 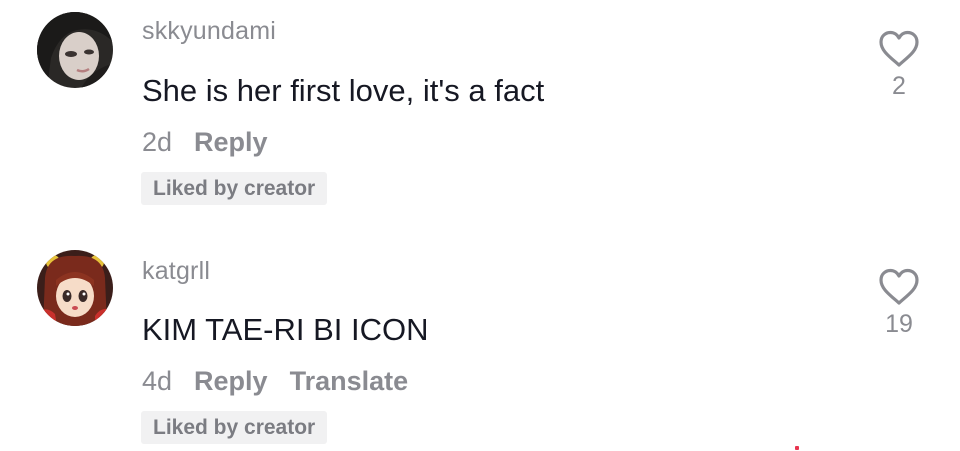 What do you see at coordinates (209, 31) in the screenshot?
I see `comment-username: skkyundami` at bounding box center [209, 31].